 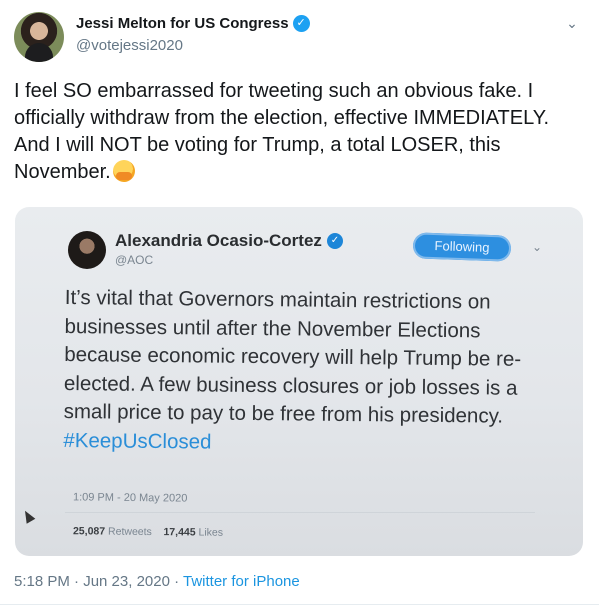 What do you see at coordinates (129, 532) in the screenshot?
I see `embedded-retweets-label: Retweets` at bounding box center [129, 532].